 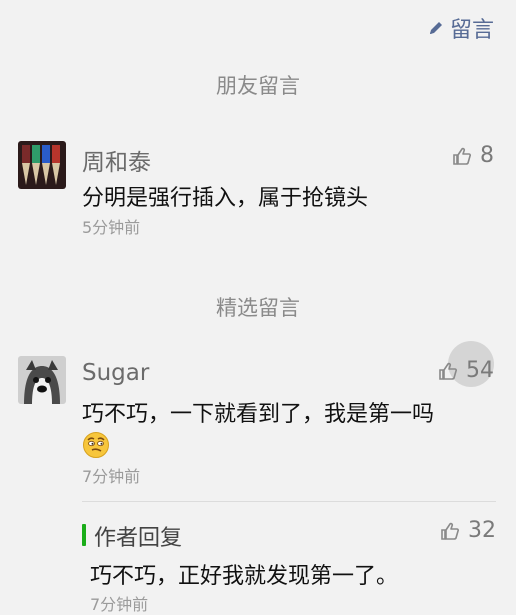 What do you see at coordinates (482, 530) in the screenshot?
I see `reply-like-count: 32` at bounding box center [482, 530].